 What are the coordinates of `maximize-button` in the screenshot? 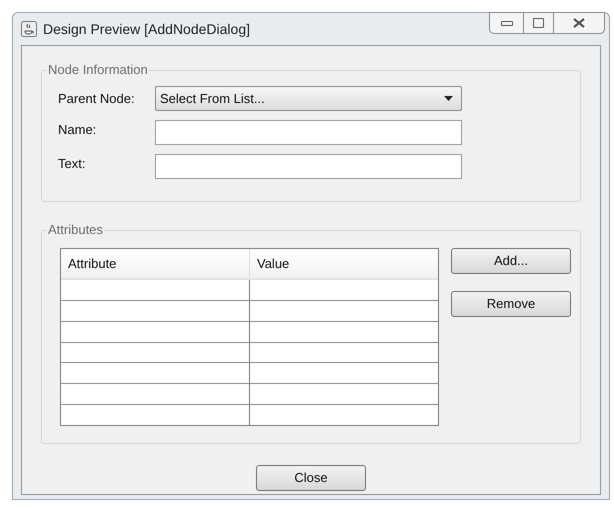 It's located at (538, 23).